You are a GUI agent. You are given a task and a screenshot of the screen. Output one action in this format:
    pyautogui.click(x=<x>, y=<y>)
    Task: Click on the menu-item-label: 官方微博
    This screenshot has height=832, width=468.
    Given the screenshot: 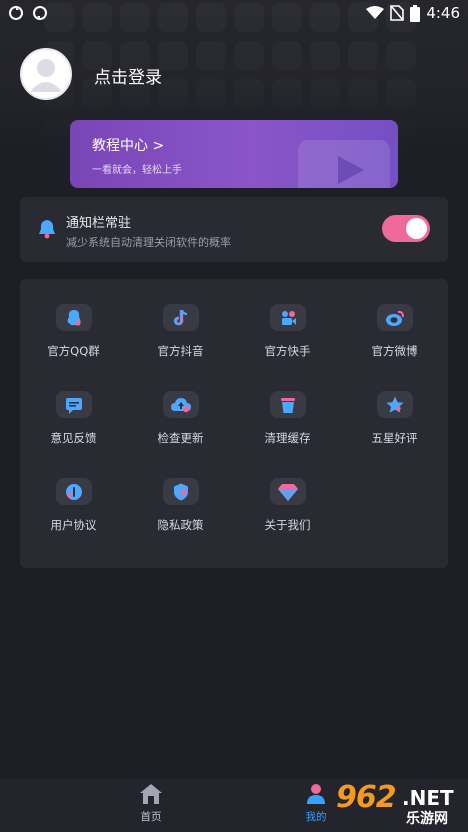 What is the action you would take?
    pyautogui.click(x=394, y=351)
    